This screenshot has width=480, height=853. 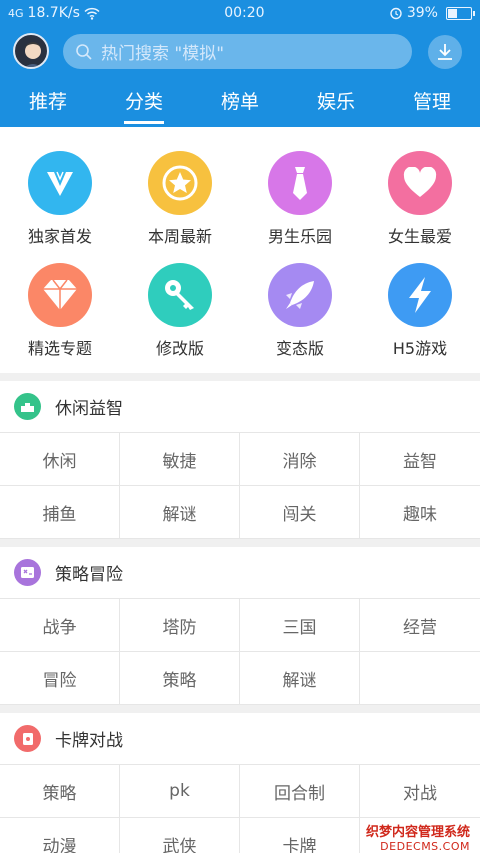 What do you see at coordinates (300, 459) in the screenshot?
I see `tag-cell: 消除` at bounding box center [300, 459].